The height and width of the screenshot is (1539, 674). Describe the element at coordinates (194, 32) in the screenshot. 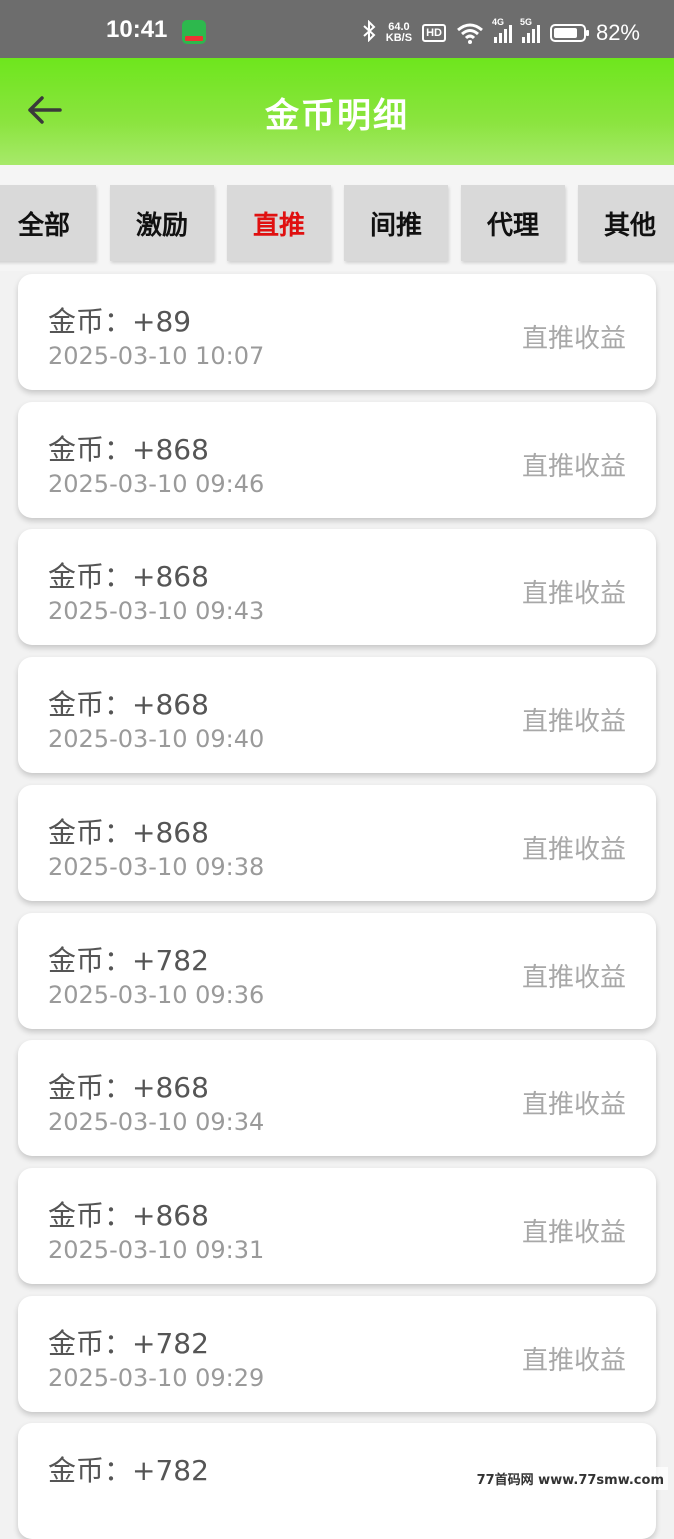

I see `app-notification-icon` at that location.